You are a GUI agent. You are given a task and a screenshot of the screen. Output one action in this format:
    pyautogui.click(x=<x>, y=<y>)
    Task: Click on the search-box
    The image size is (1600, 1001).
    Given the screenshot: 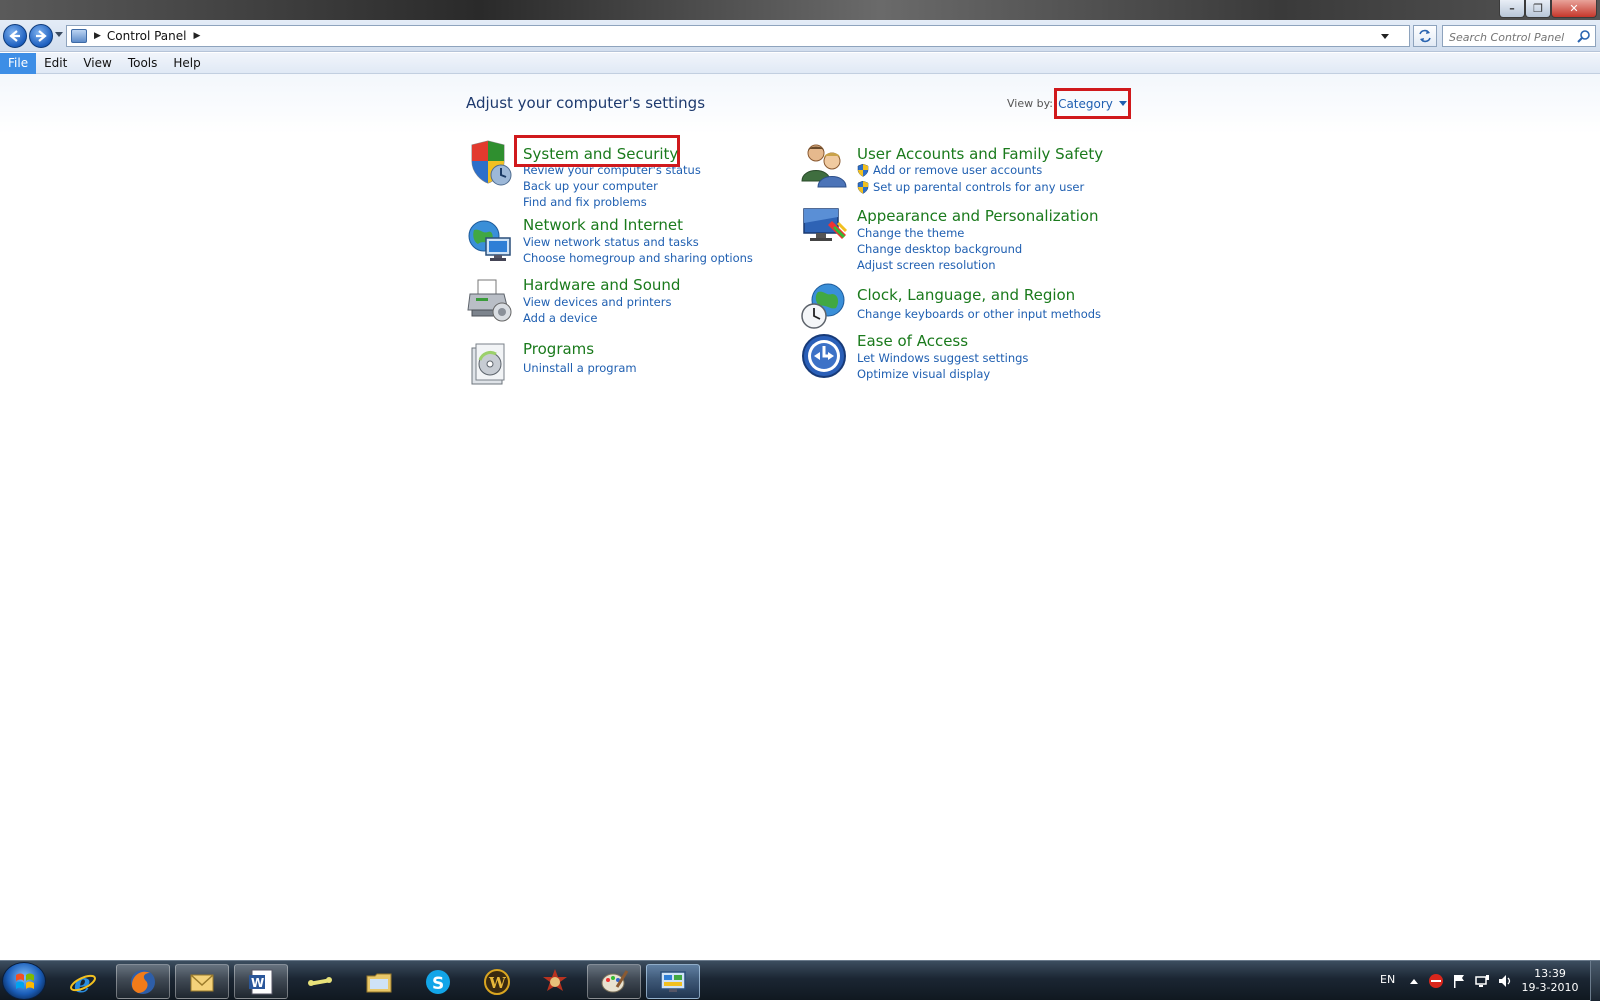 What is the action you would take?
    pyautogui.click(x=1519, y=36)
    